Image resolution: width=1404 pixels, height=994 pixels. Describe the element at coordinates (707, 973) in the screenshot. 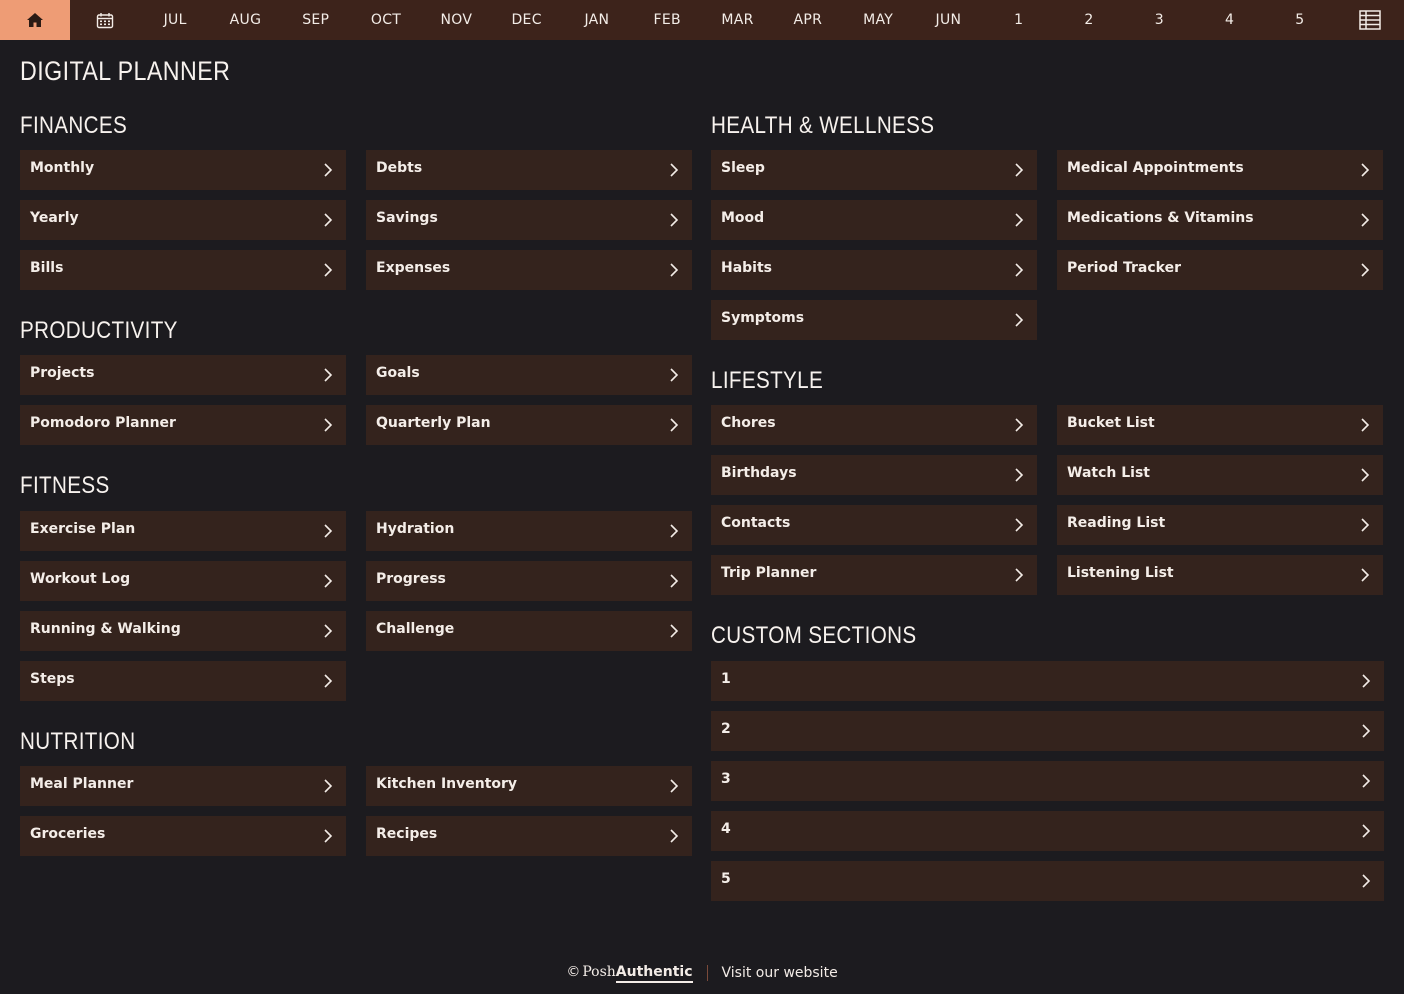

I see `footer-divider` at that location.